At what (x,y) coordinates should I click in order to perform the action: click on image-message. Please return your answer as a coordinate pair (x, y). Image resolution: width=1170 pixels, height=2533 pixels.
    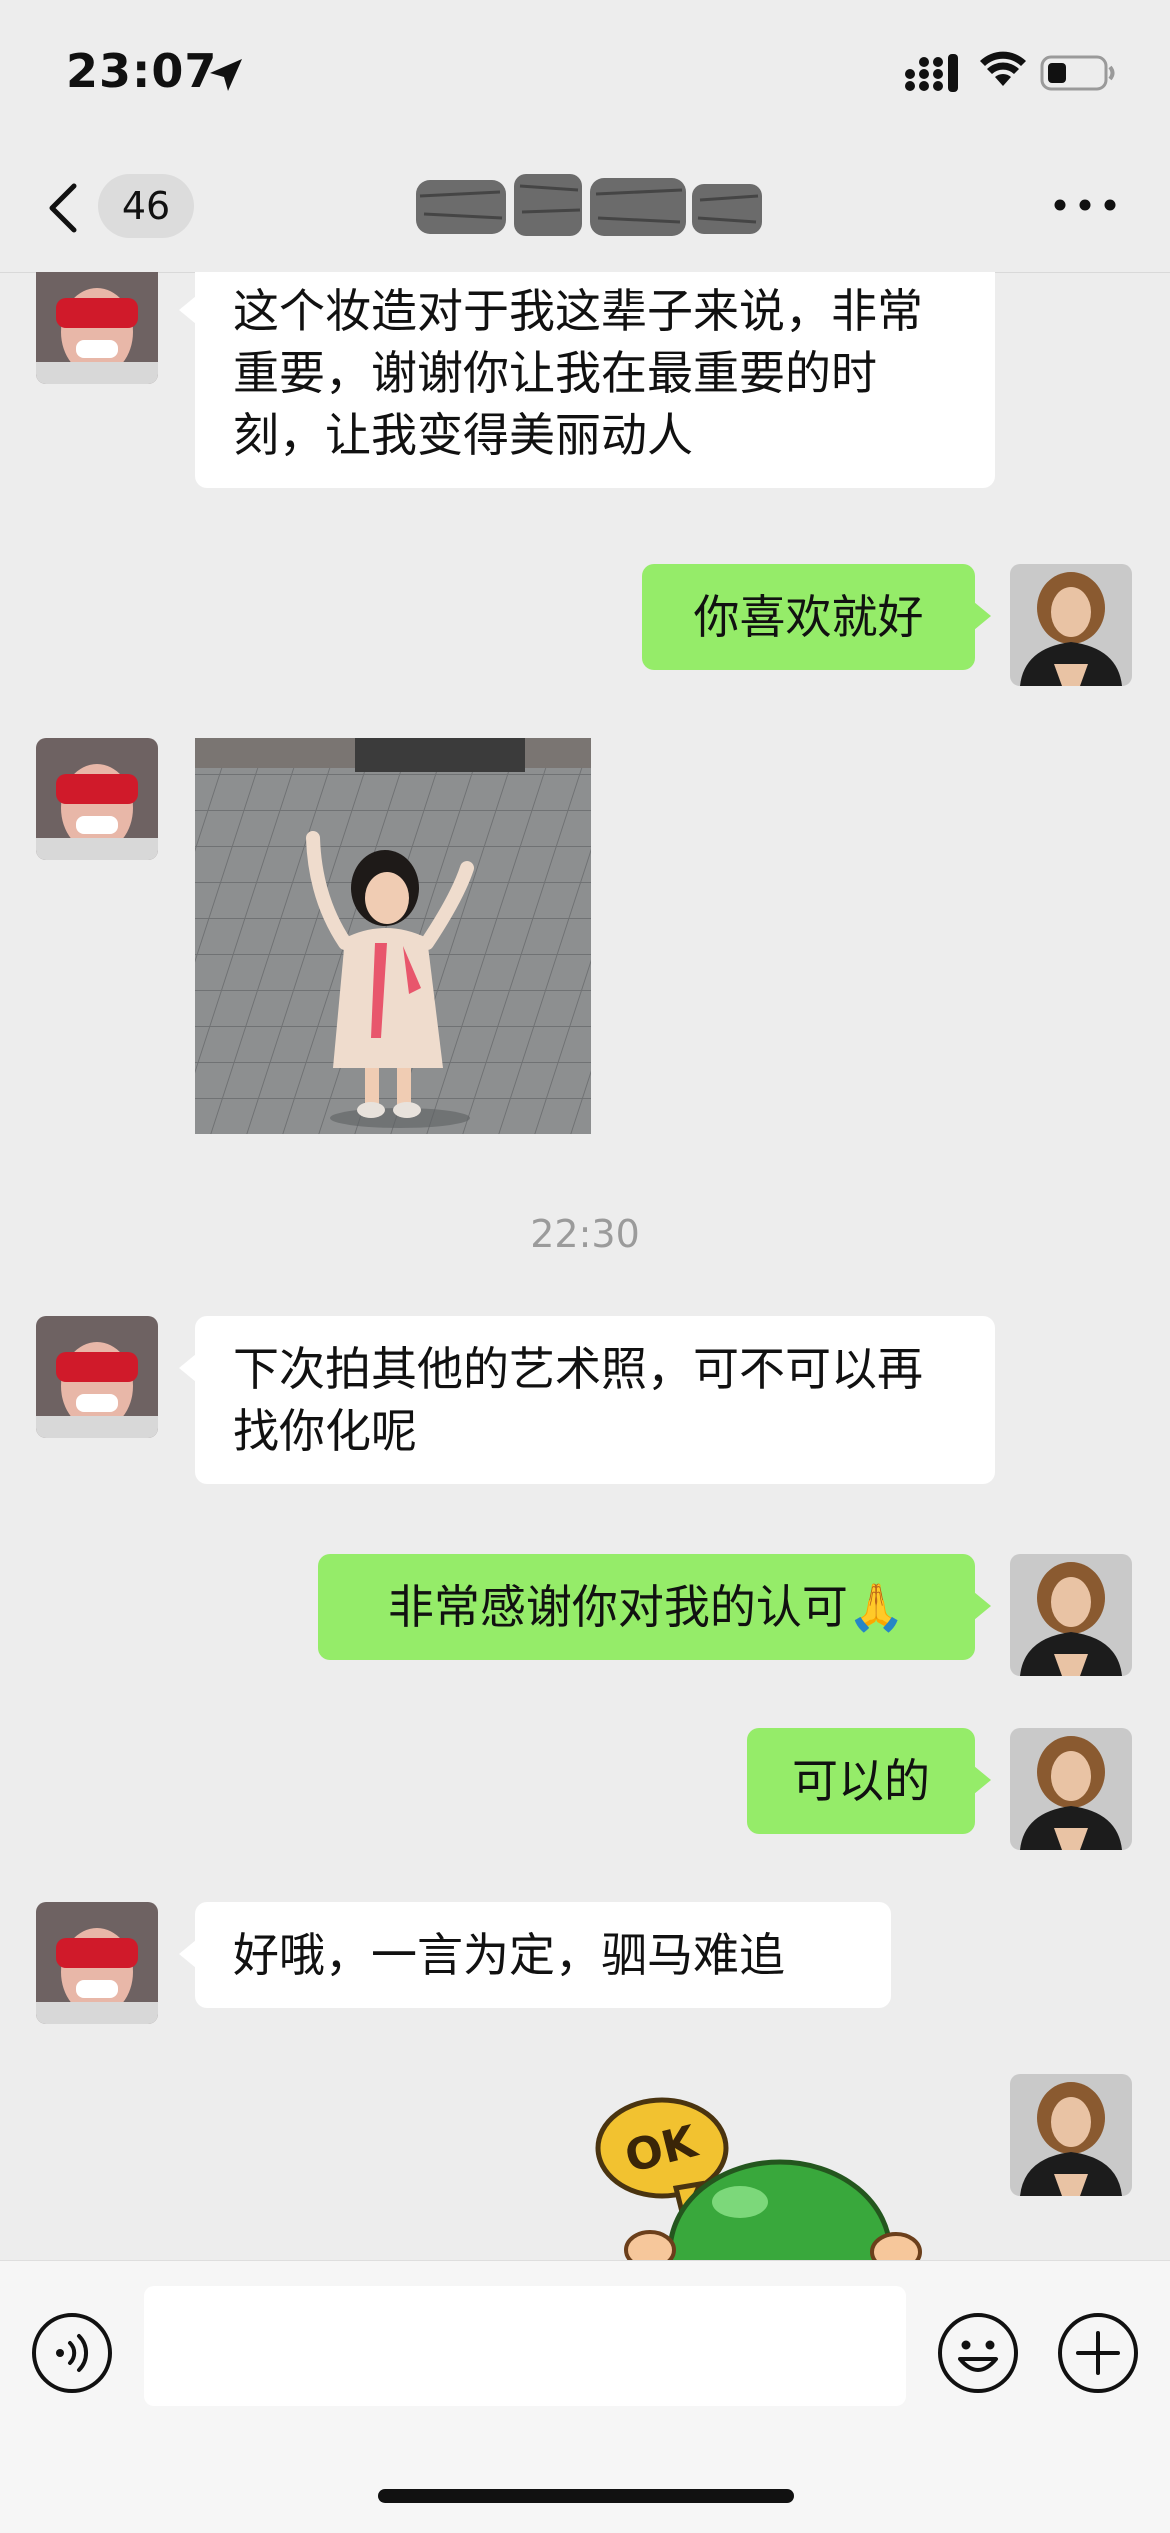
    Looking at the image, I should click on (393, 936).